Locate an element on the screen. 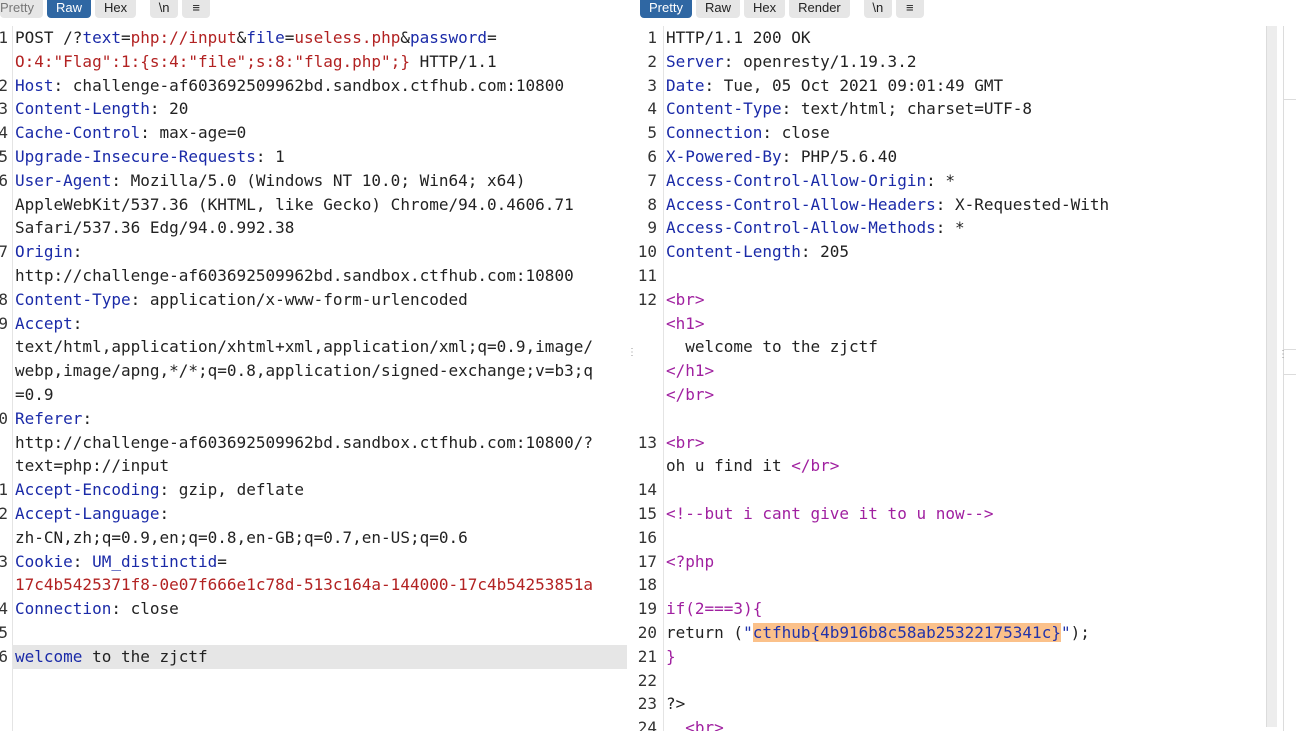 This screenshot has width=1296, height=731. line-number: 11 is located at coordinates (647, 275).